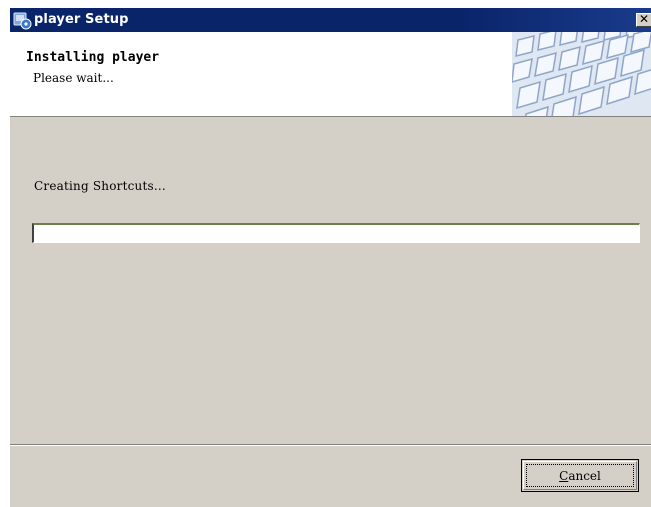 This screenshot has width=651, height=507. What do you see at coordinates (22, 21) in the screenshot?
I see `installer-icon` at bounding box center [22, 21].